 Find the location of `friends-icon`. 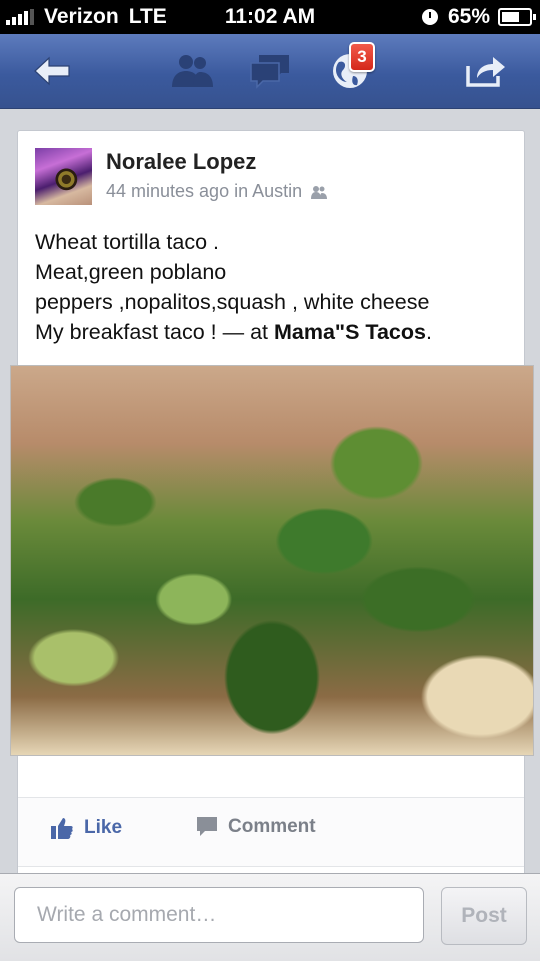

friends-icon is located at coordinates (192, 71).